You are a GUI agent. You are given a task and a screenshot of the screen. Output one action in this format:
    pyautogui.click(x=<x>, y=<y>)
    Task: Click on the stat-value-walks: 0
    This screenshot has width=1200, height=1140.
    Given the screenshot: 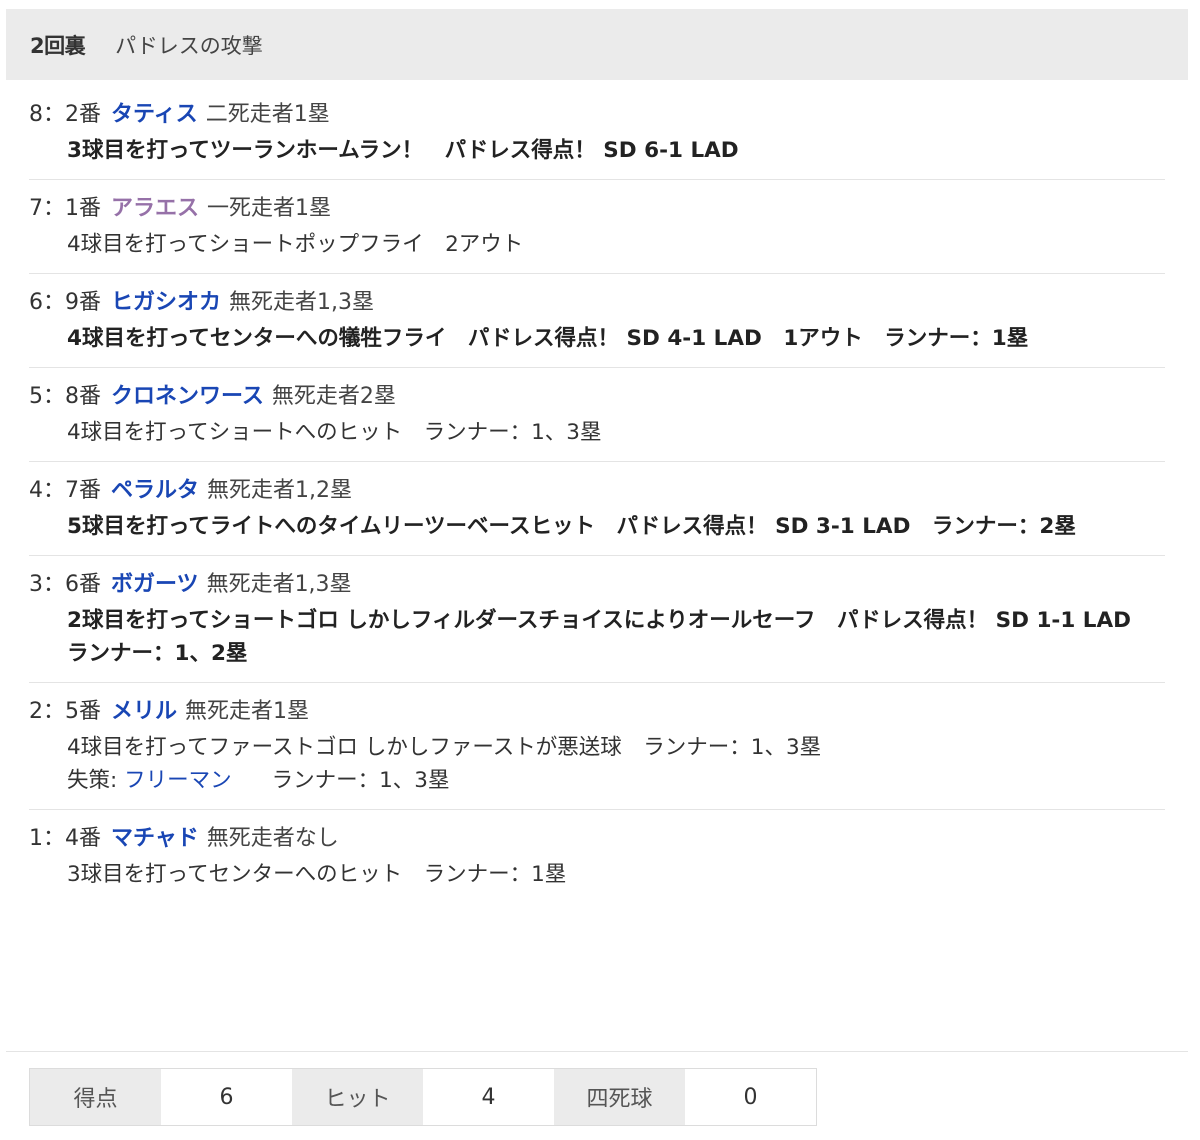 What is the action you would take?
    pyautogui.click(x=750, y=1097)
    